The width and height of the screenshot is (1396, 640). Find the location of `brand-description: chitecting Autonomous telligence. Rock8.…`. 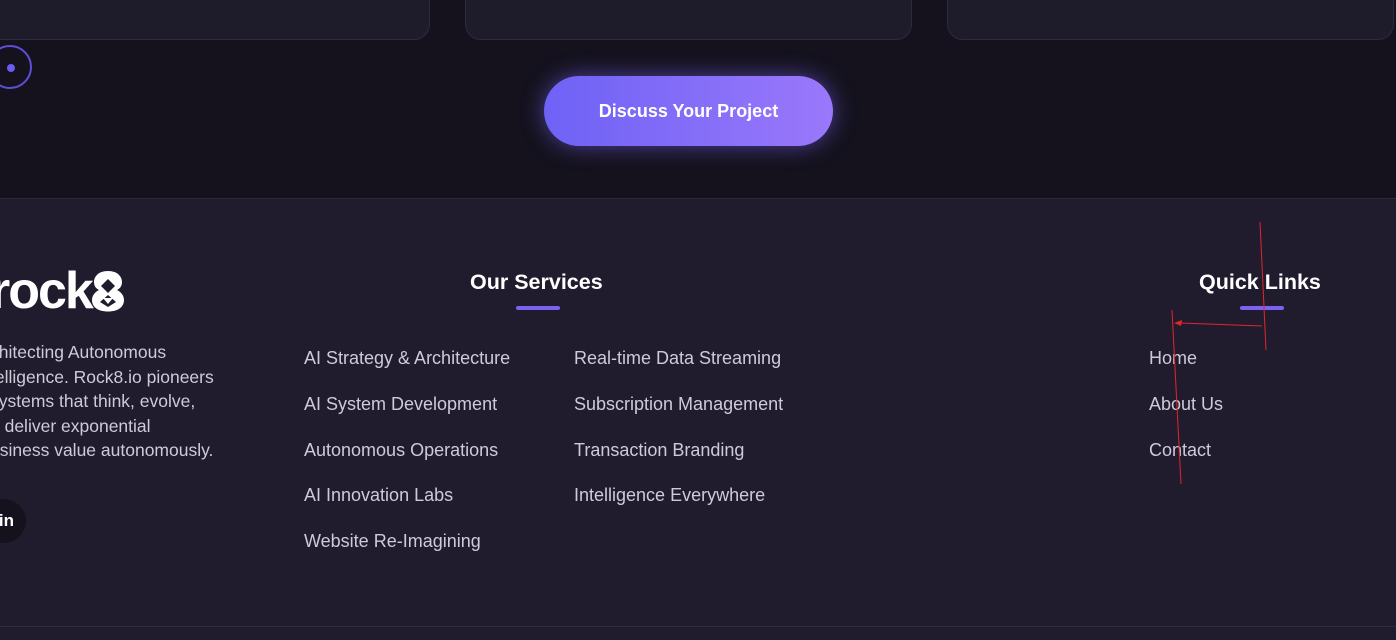

brand-description: chitecting Autonomous telligence. Rock8.… is located at coordinates (107, 401).